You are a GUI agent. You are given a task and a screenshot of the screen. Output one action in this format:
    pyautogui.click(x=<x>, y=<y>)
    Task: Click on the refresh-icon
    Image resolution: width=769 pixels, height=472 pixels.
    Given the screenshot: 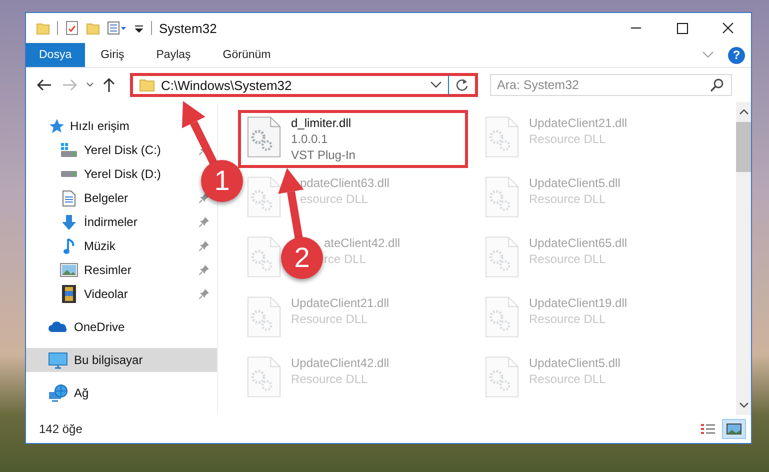 What is the action you would take?
    pyautogui.click(x=462, y=85)
    